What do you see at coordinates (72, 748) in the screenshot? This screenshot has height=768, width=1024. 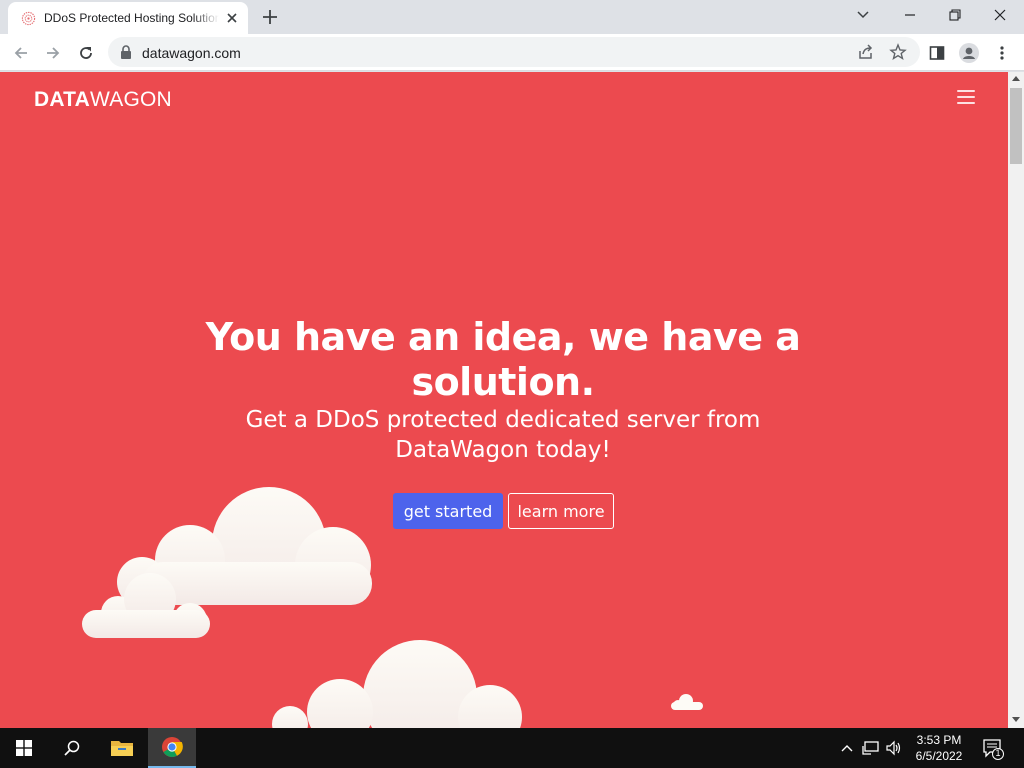 I see `search-icon` at bounding box center [72, 748].